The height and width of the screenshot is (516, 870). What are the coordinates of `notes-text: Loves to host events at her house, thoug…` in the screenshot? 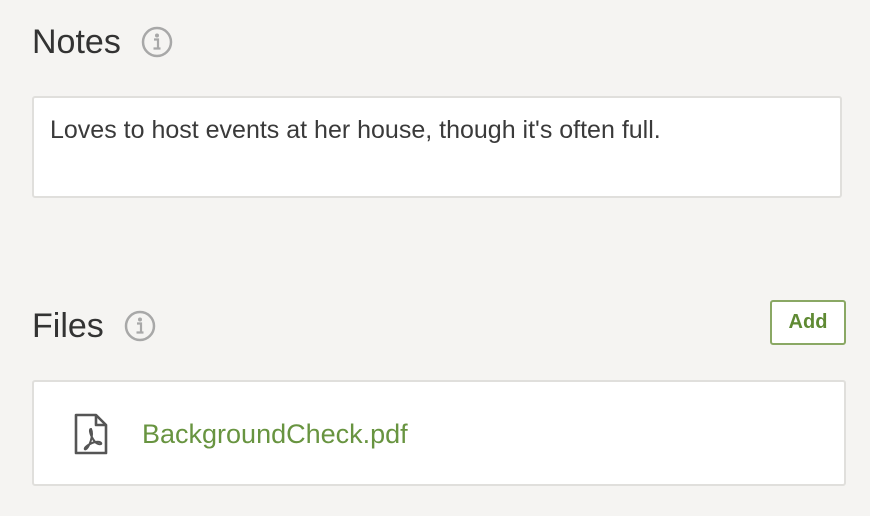 It's located at (355, 130).